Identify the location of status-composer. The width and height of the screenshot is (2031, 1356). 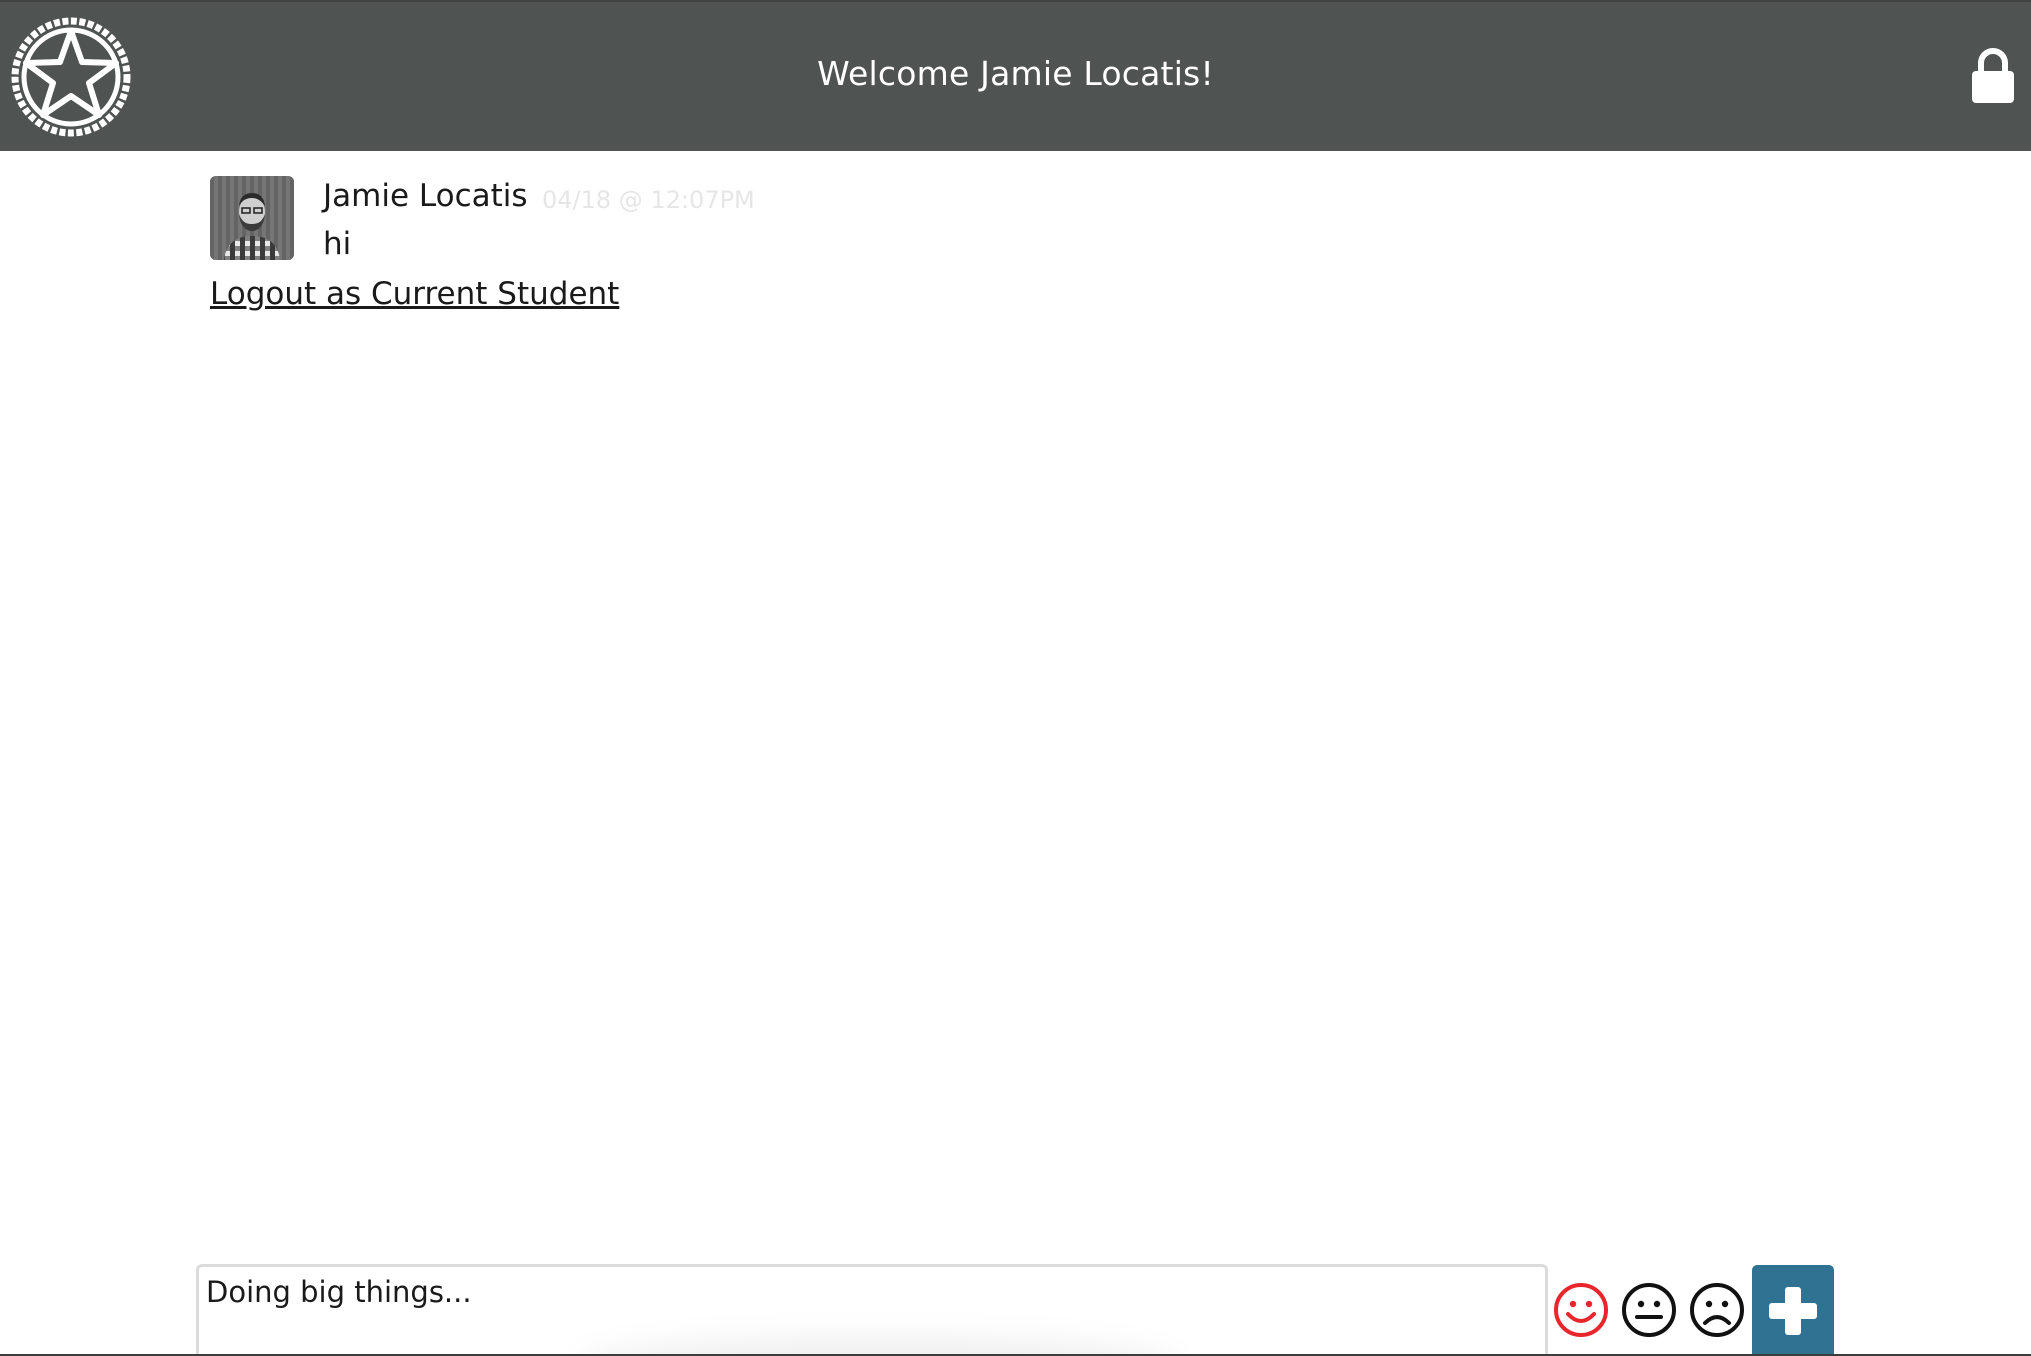
(872, 1310).